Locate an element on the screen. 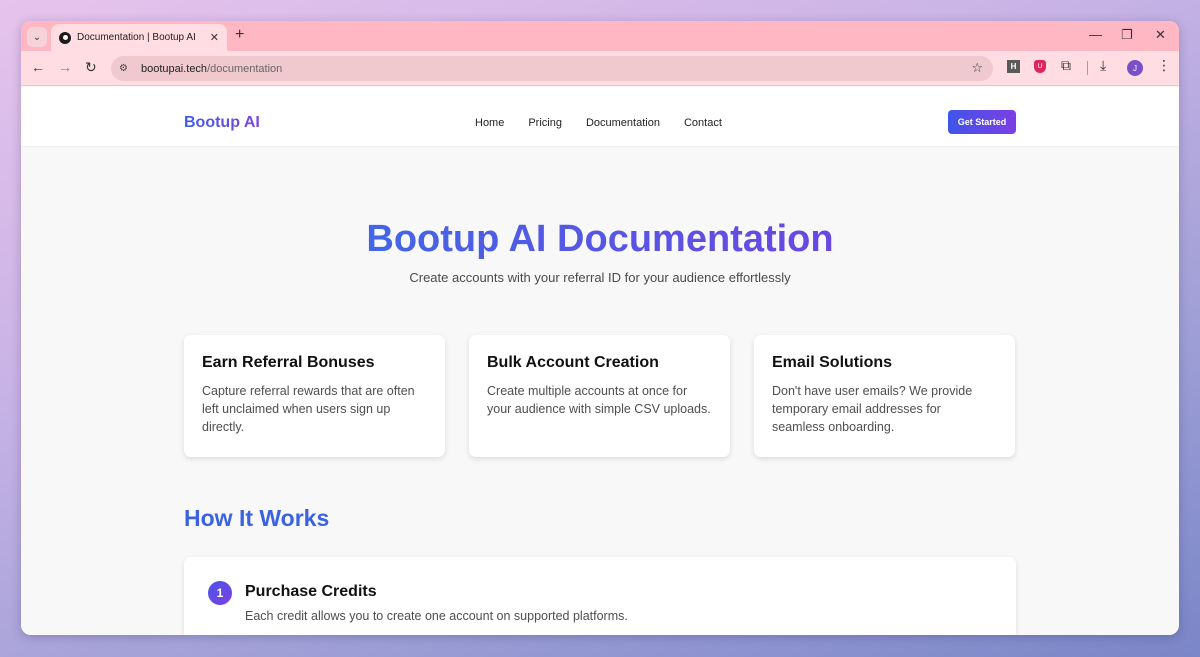 This screenshot has width=1200, height=657. tab-search-button: ⌄ is located at coordinates (37, 37).